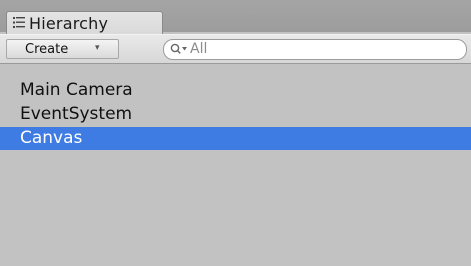 The image size is (471, 266). Describe the element at coordinates (235, 17) in the screenshot. I see `tab-bar: Hierarchy` at that location.